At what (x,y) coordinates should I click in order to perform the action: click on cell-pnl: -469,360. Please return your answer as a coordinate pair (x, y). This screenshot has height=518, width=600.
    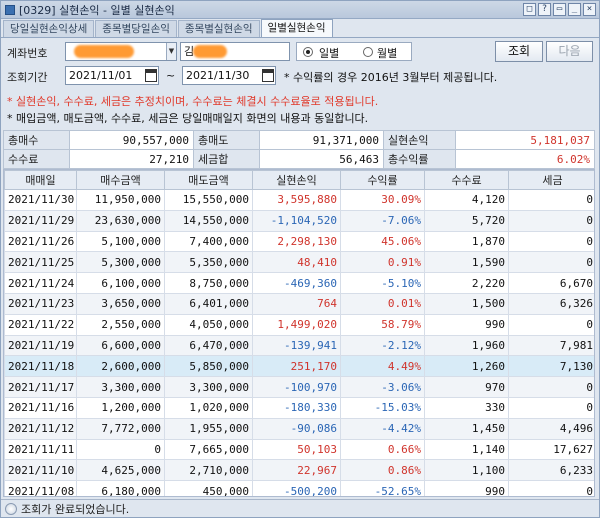
    Looking at the image, I should click on (296, 283).